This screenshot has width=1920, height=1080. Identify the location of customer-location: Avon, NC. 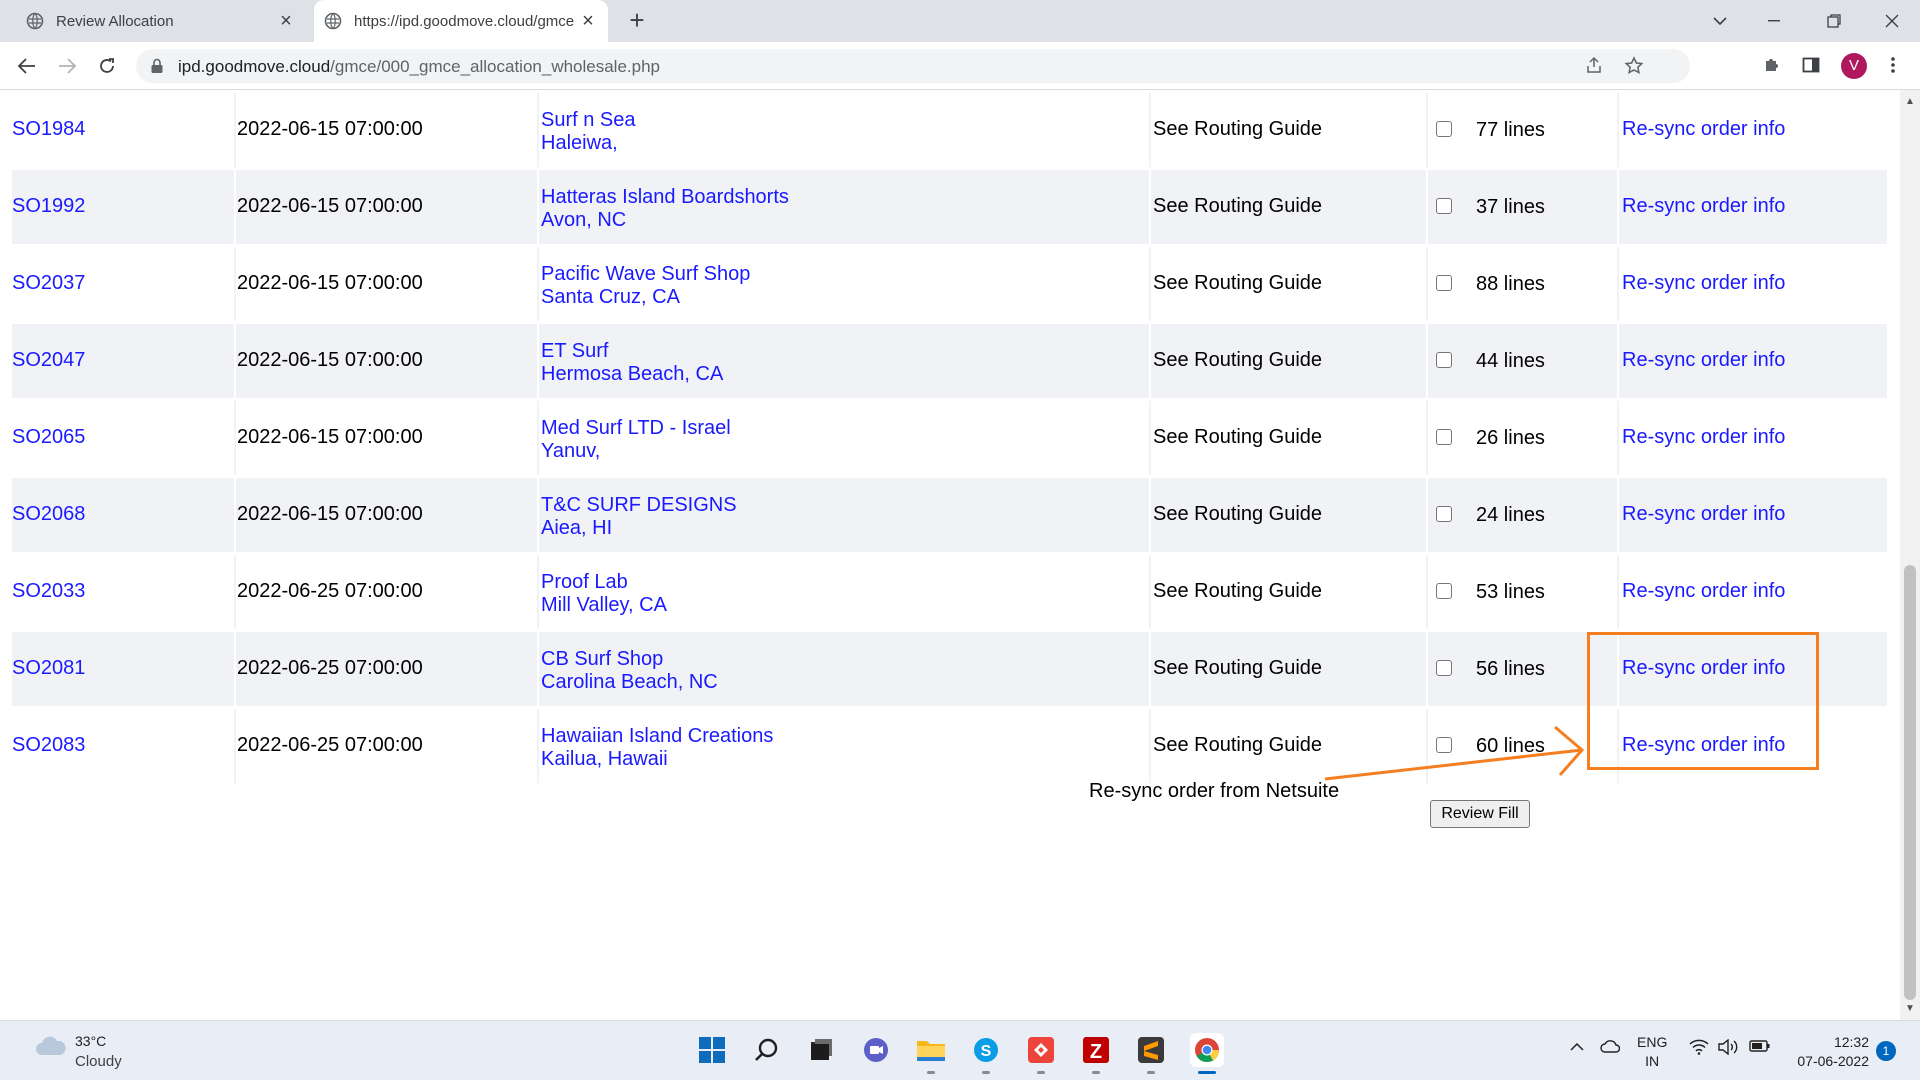
(584, 220).